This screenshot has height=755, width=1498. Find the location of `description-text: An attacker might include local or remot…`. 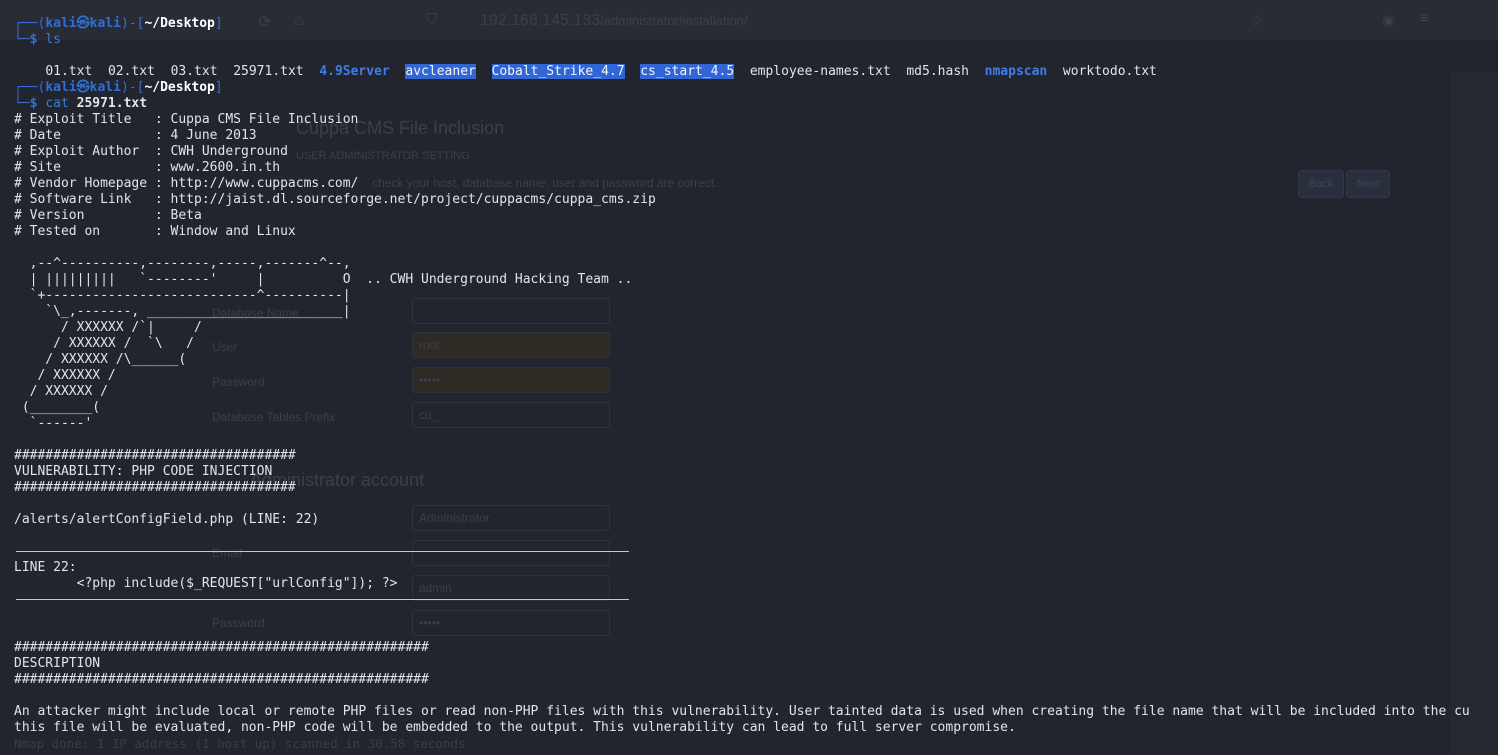

description-text: An attacker might include local or remot… is located at coordinates (742, 711).